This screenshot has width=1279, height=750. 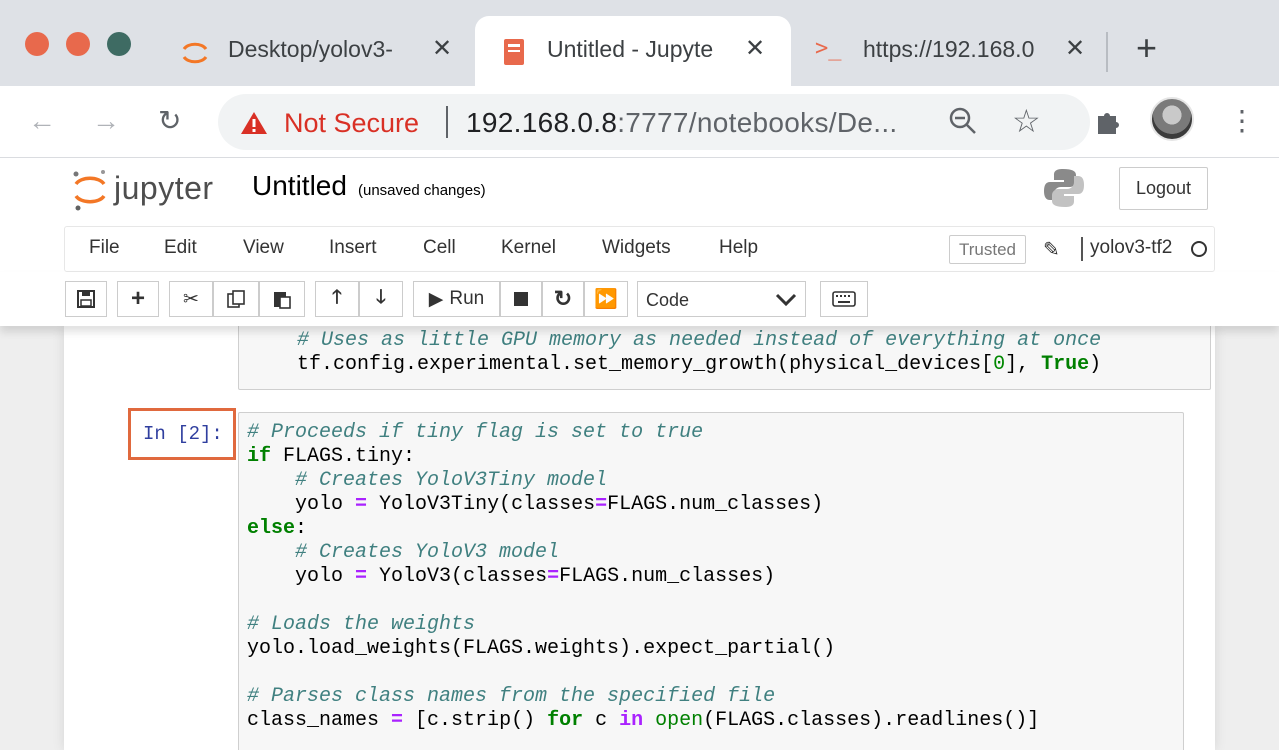 What do you see at coordinates (1172, 119) in the screenshot?
I see `profile-avatar` at bounding box center [1172, 119].